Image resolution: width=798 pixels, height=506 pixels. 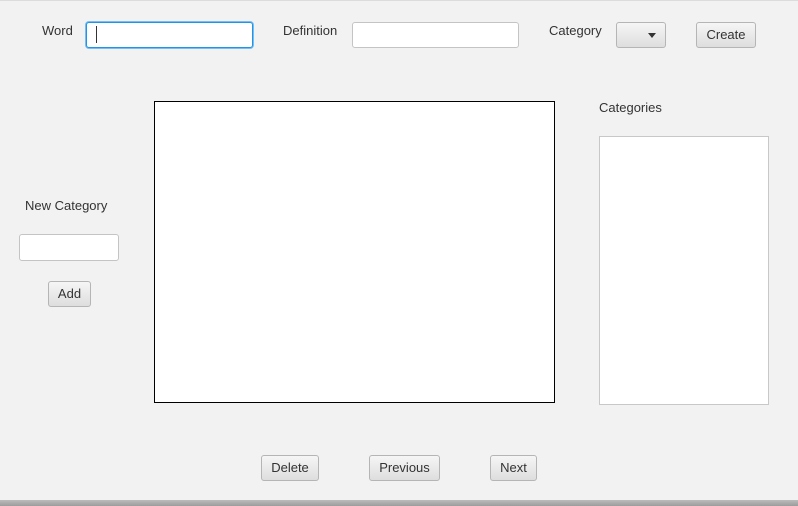 I want to click on word-input, so click(x=169, y=35).